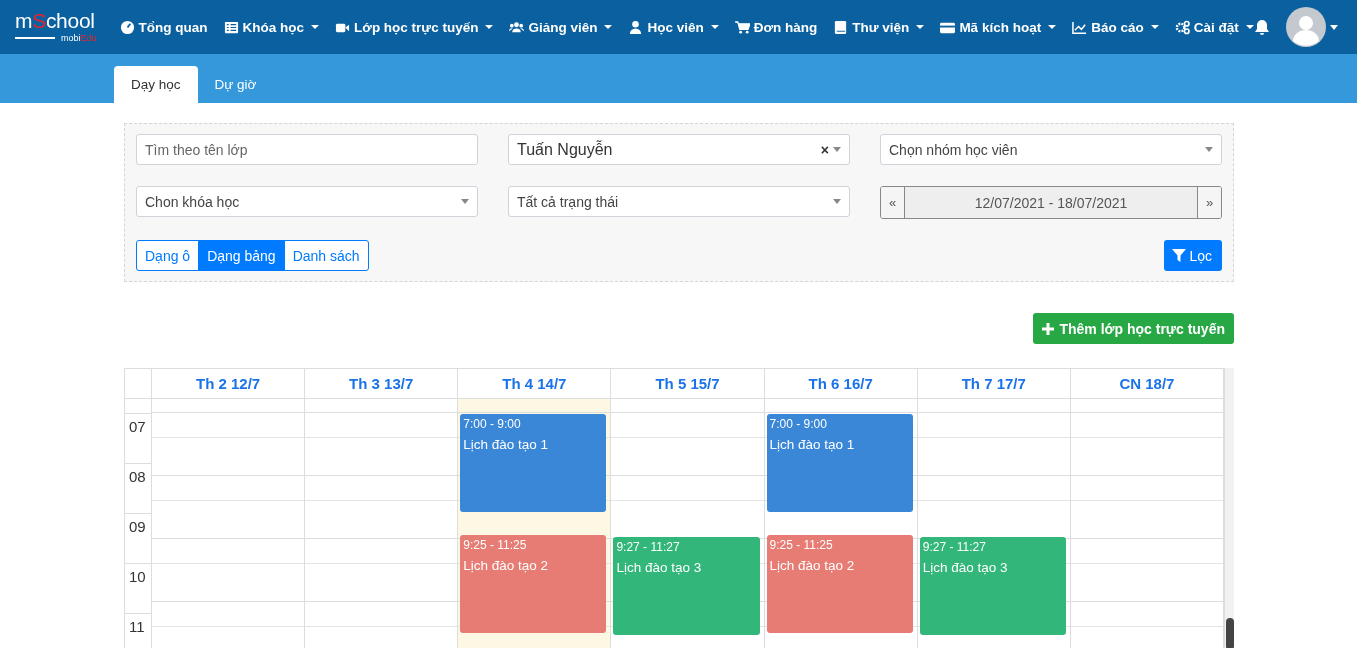  What do you see at coordinates (168, 255) in the screenshot?
I see `view-mode-button: Dạng ô` at bounding box center [168, 255].